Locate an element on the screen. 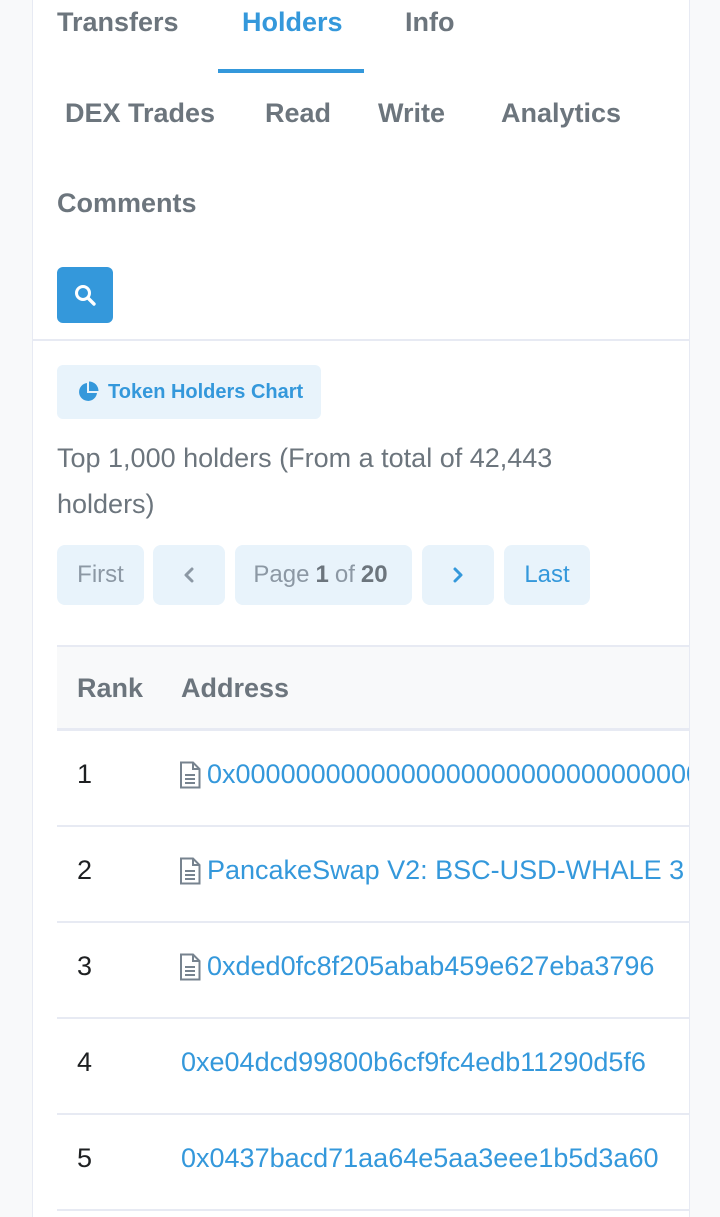 Image resolution: width=720 pixels, height=1217 pixels. address-text: 0xe04dcd99800b6cf9fc4edb11290d5f6 is located at coordinates (413, 1062).